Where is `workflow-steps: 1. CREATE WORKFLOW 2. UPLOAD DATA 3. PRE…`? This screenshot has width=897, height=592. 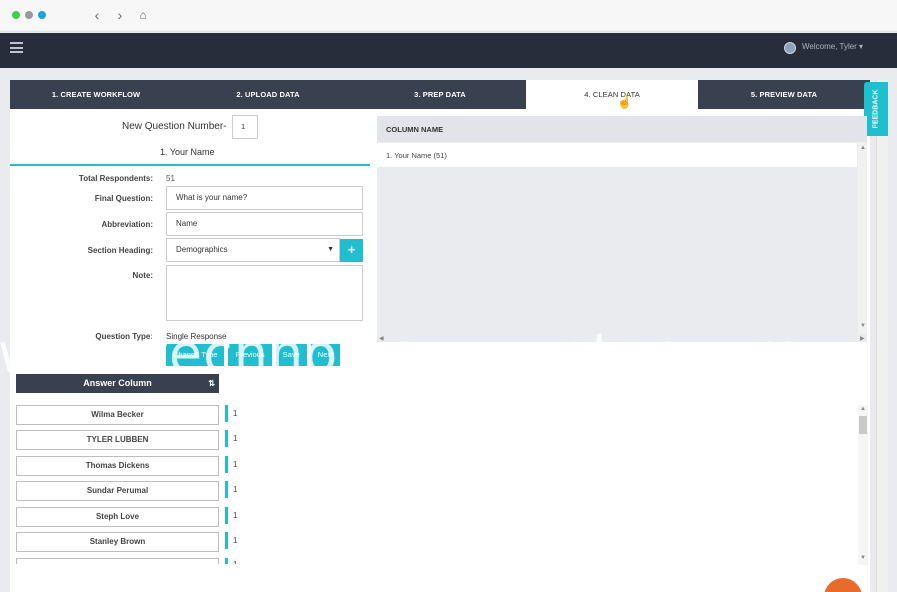 workflow-steps: 1. CREATE WORKFLOW 2. UPLOAD DATA 3. PRE… is located at coordinates (440, 94).